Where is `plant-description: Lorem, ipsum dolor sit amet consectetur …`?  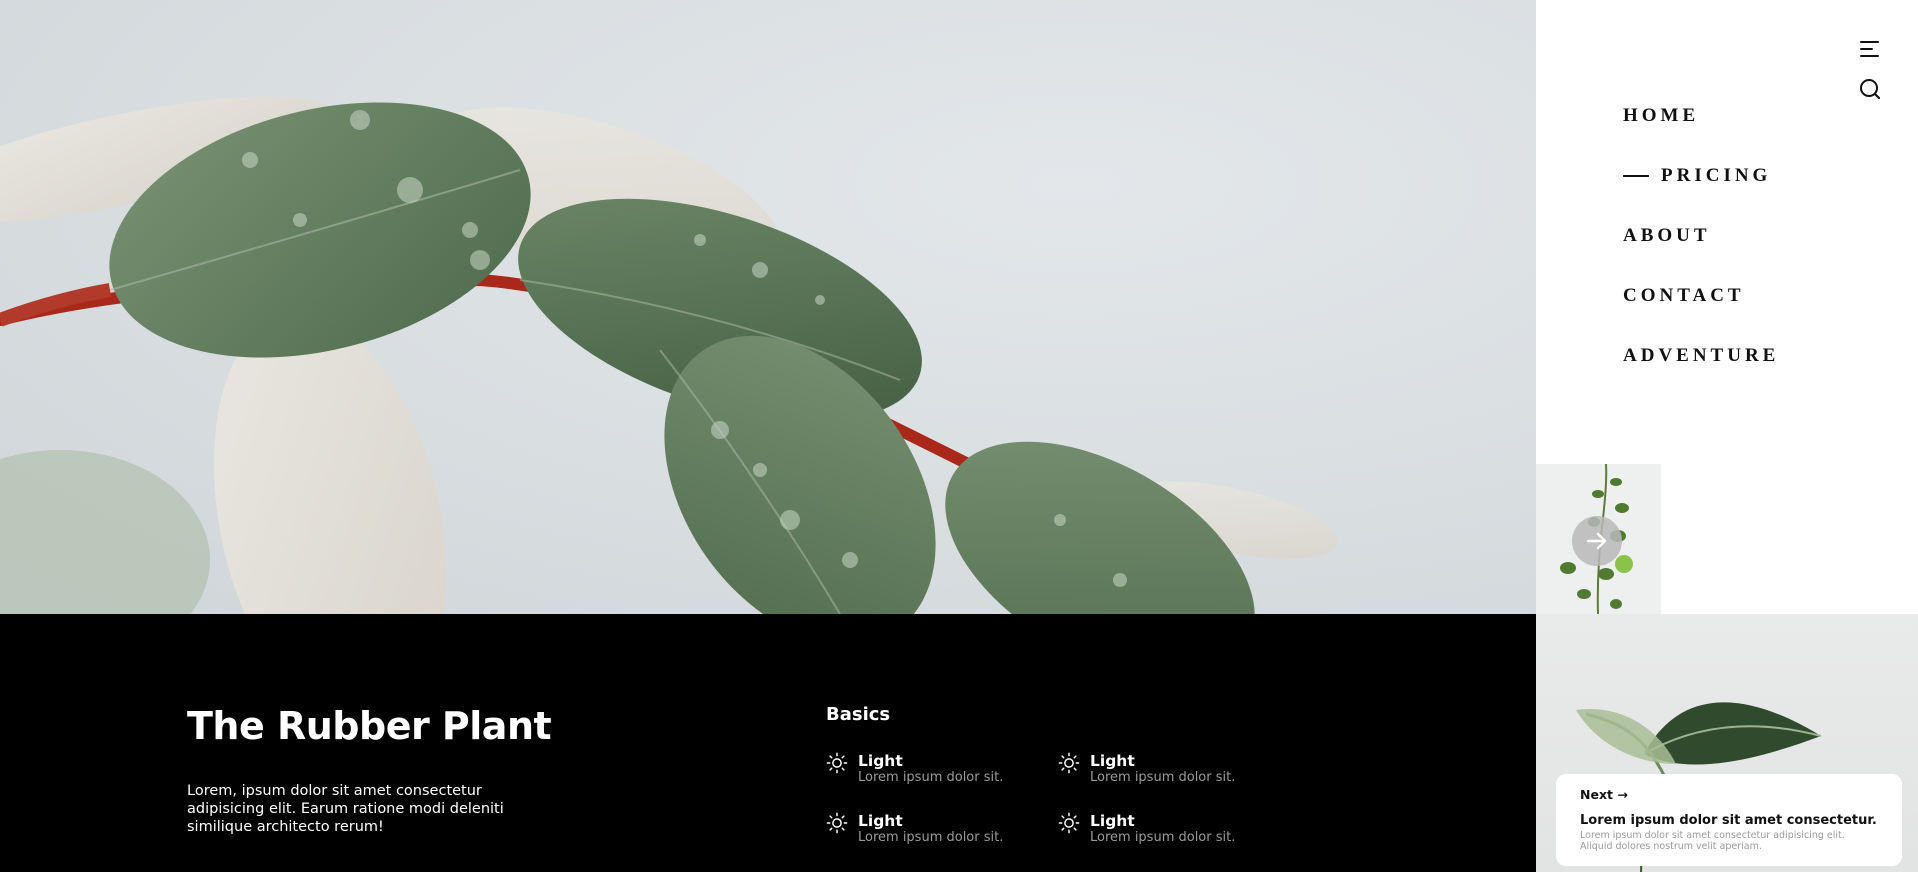
plant-description: Lorem, ipsum dolor sit amet consectetur … is located at coordinates (345, 809).